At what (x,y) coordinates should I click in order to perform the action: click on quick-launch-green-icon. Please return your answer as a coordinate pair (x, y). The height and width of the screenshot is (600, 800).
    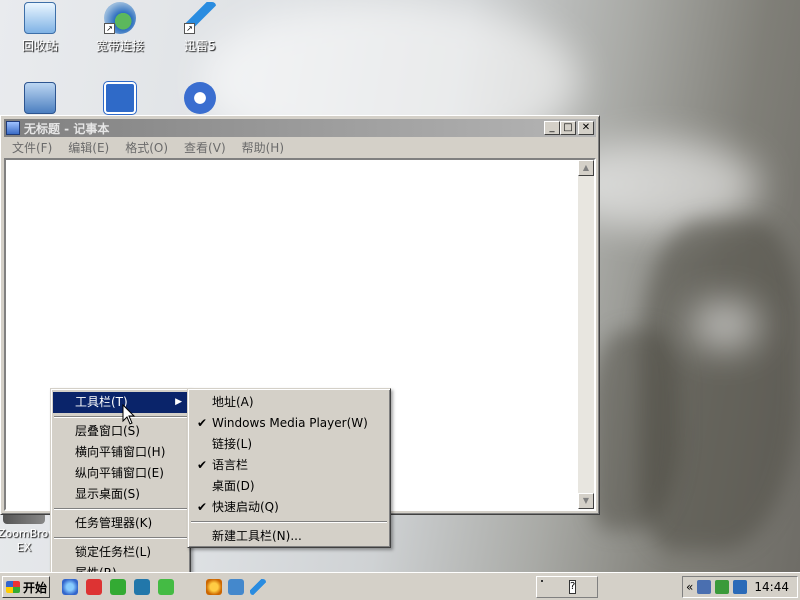
    Looking at the image, I should click on (166, 587).